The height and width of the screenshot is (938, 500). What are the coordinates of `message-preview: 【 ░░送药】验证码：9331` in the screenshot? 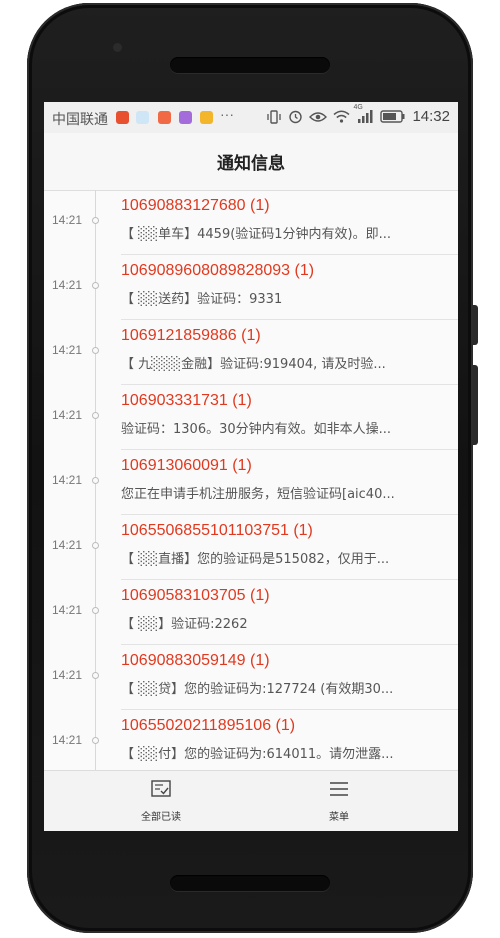 It's located at (202, 299).